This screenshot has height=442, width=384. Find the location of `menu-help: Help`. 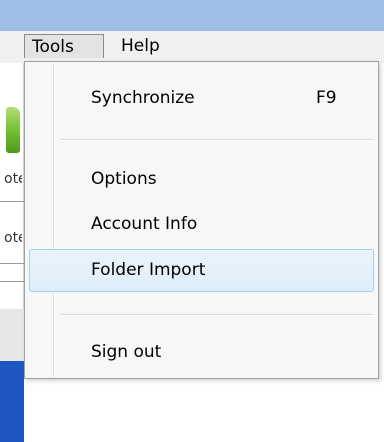

menu-help: Help is located at coordinates (146, 46).